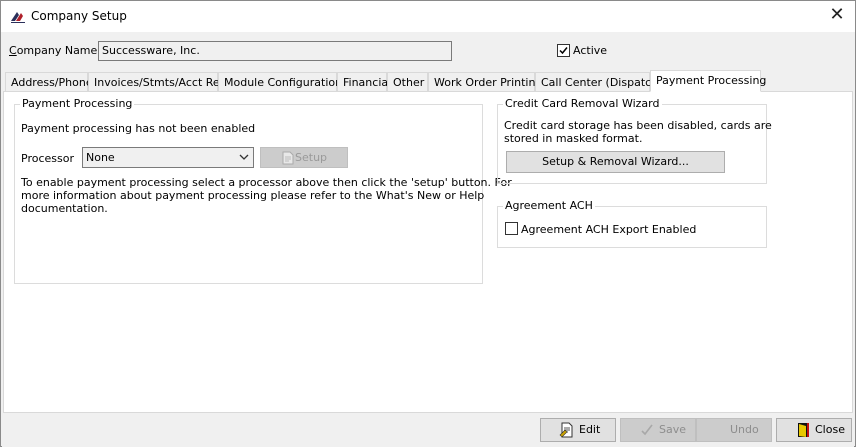 This screenshot has height=447, width=856. I want to click on tab-financial: Financial, so click(364, 82).